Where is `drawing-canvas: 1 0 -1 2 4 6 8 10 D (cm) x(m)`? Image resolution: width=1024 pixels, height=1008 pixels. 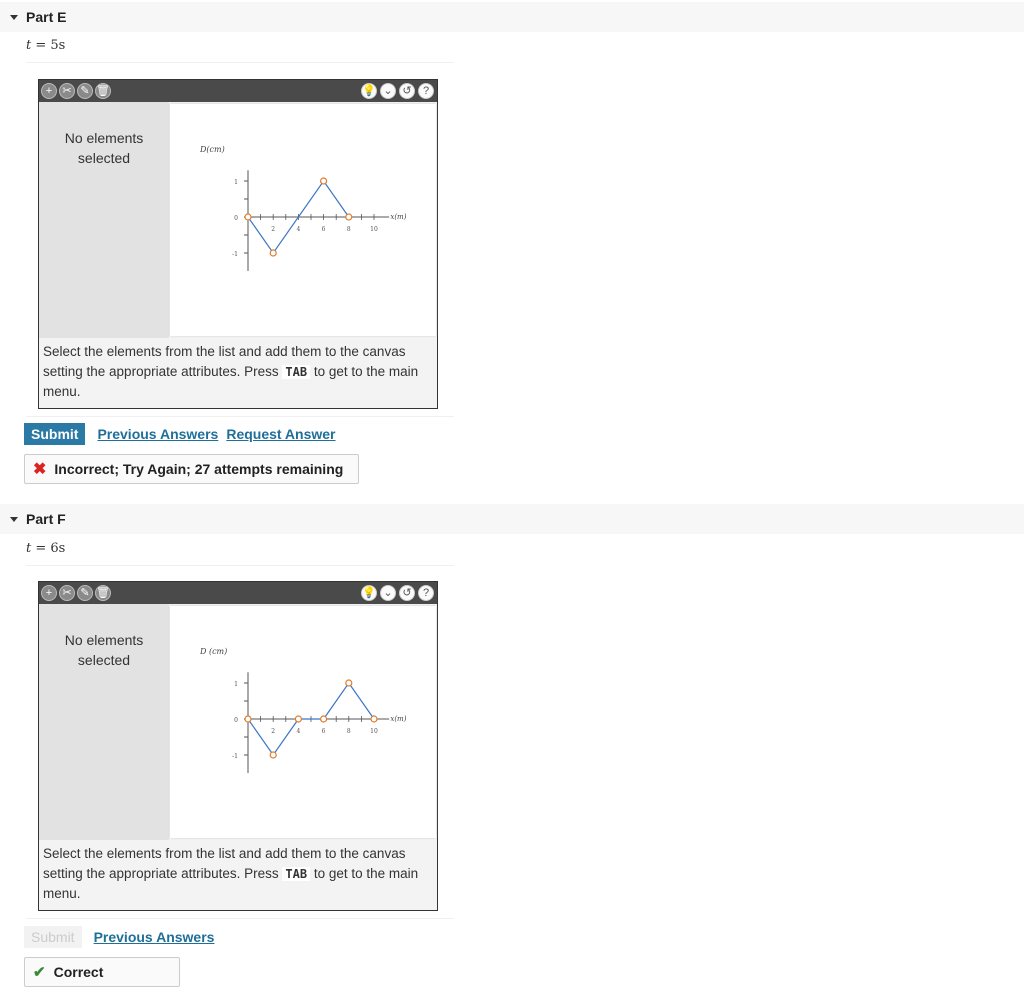
drawing-canvas: 1 0 -1 2 4 6 8 10 D (cm) x(m) is located at coordinates (303, 722).